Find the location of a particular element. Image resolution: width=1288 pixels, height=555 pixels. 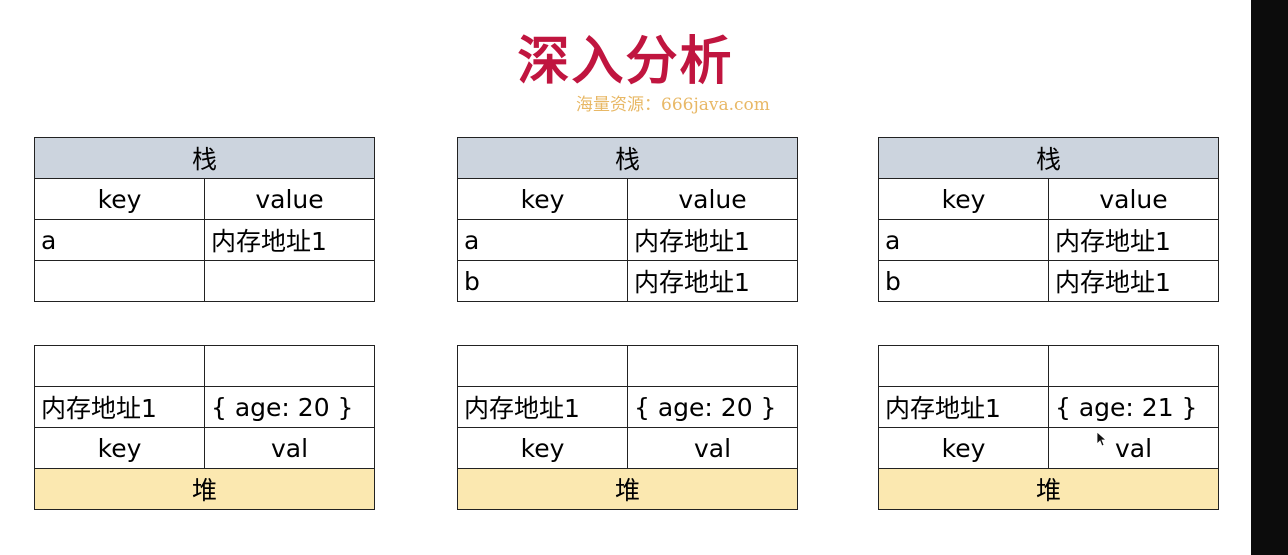

stack-table-2: 栈 key value a 内存地址1 b 内存地址1 is located at coordinates (627, 219).